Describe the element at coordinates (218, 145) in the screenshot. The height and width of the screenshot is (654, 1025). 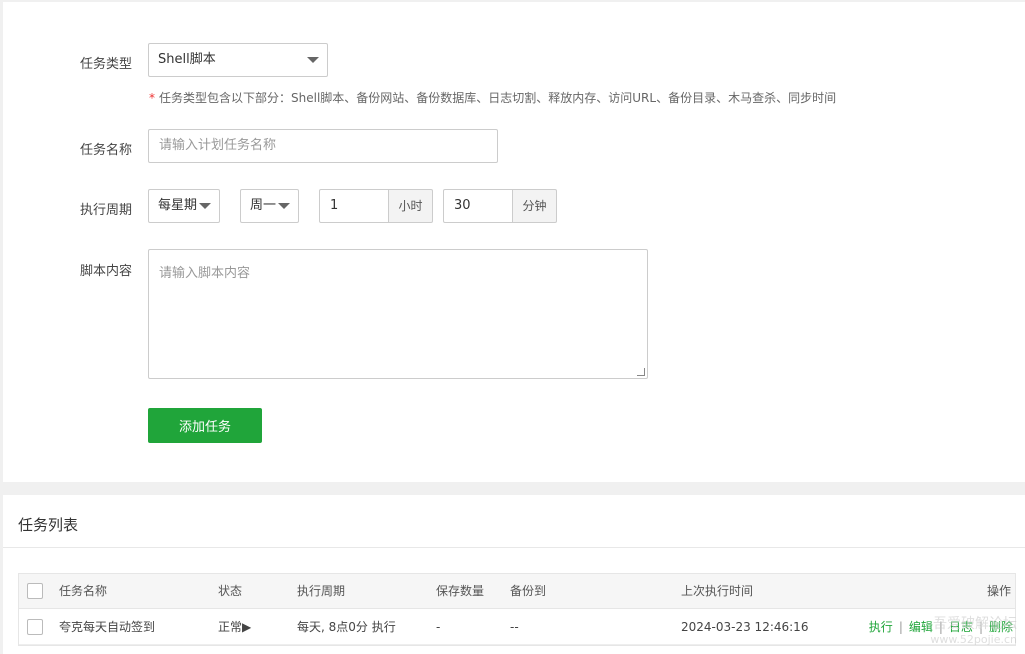
I see `task-name-placeholder: 请输入计划任务名称` at that location.